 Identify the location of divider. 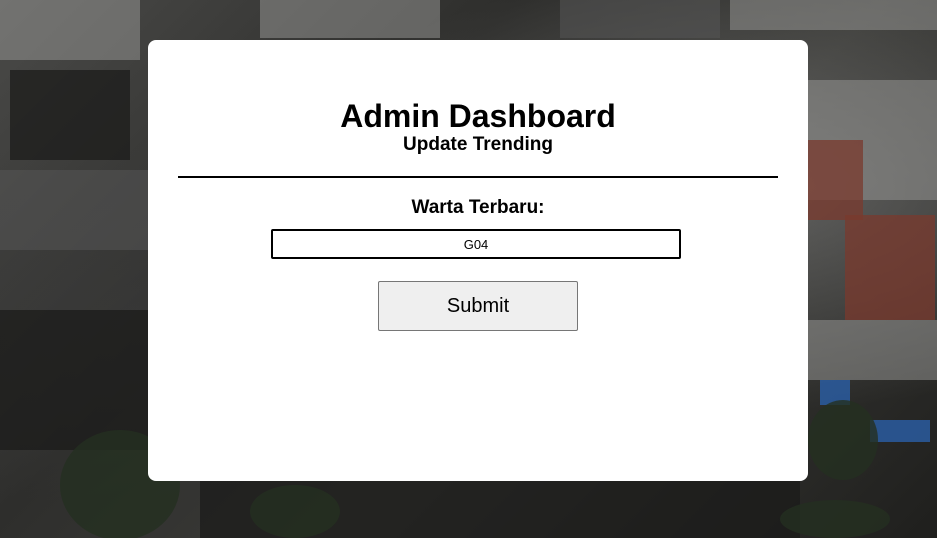
(478, 177).